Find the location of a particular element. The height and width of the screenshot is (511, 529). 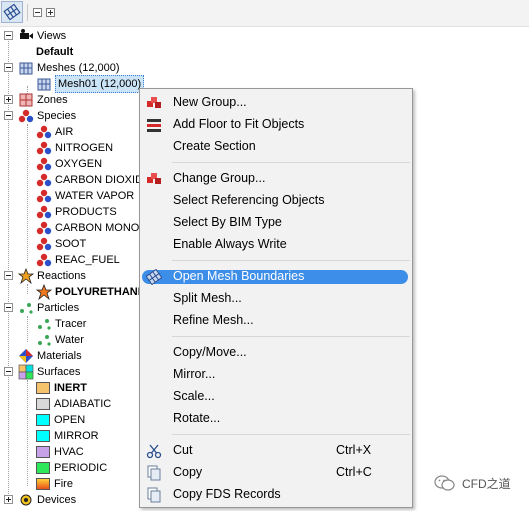

menu-item-create-section: Create Section is located at coordinates (276, 147).